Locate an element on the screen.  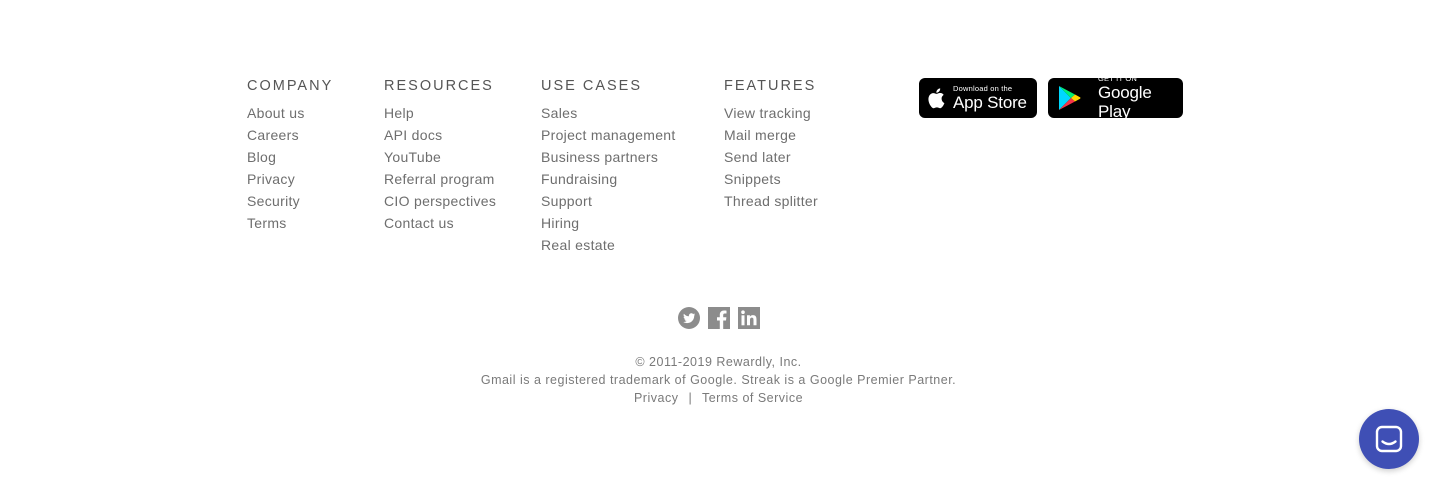
footer-link-blog: Blog is located at coordinates (290, 157).